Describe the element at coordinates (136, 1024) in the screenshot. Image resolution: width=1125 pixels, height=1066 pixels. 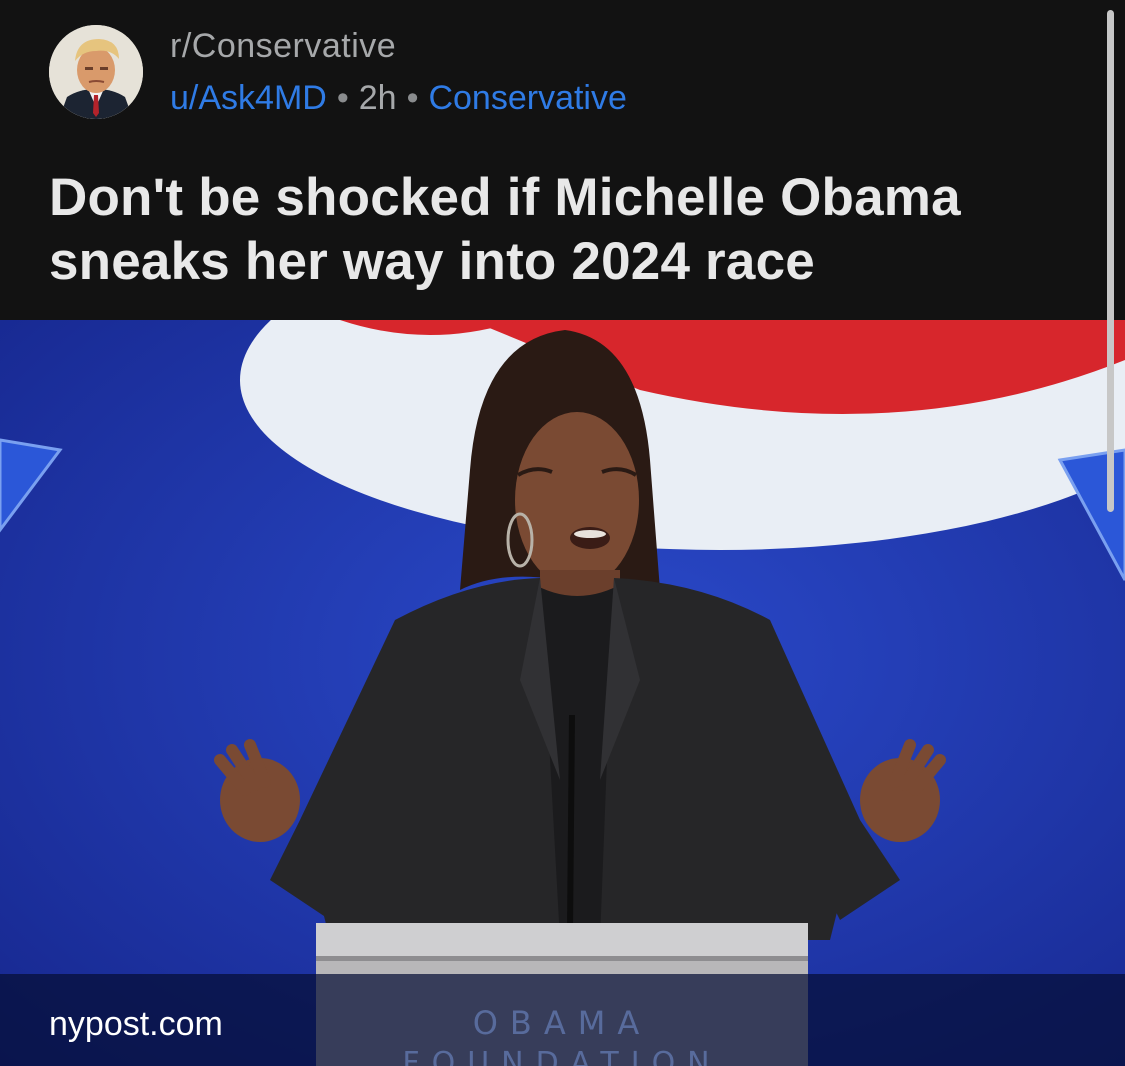
I see `link-domain: nypost.com` at that location.